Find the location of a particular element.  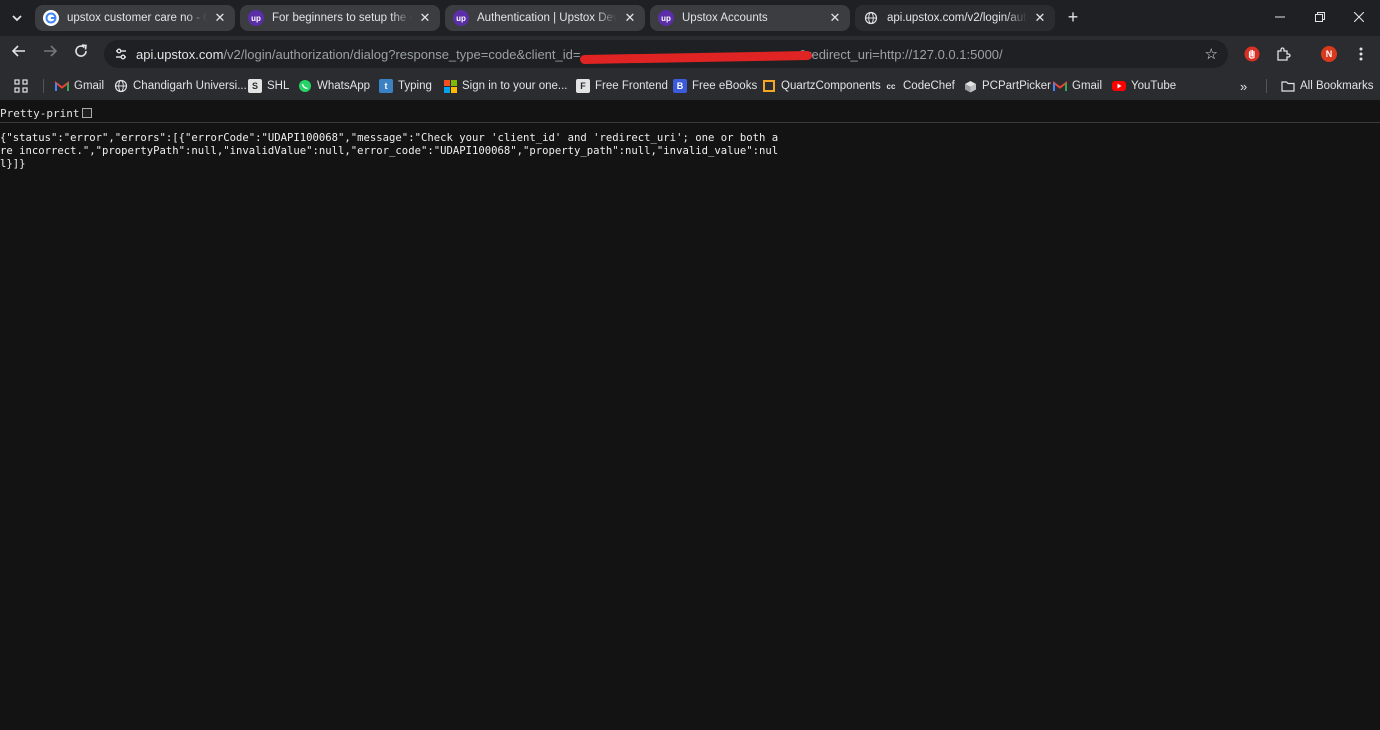

pretty-print-toggle: Pretty-print is located at coordinates (46, 113).